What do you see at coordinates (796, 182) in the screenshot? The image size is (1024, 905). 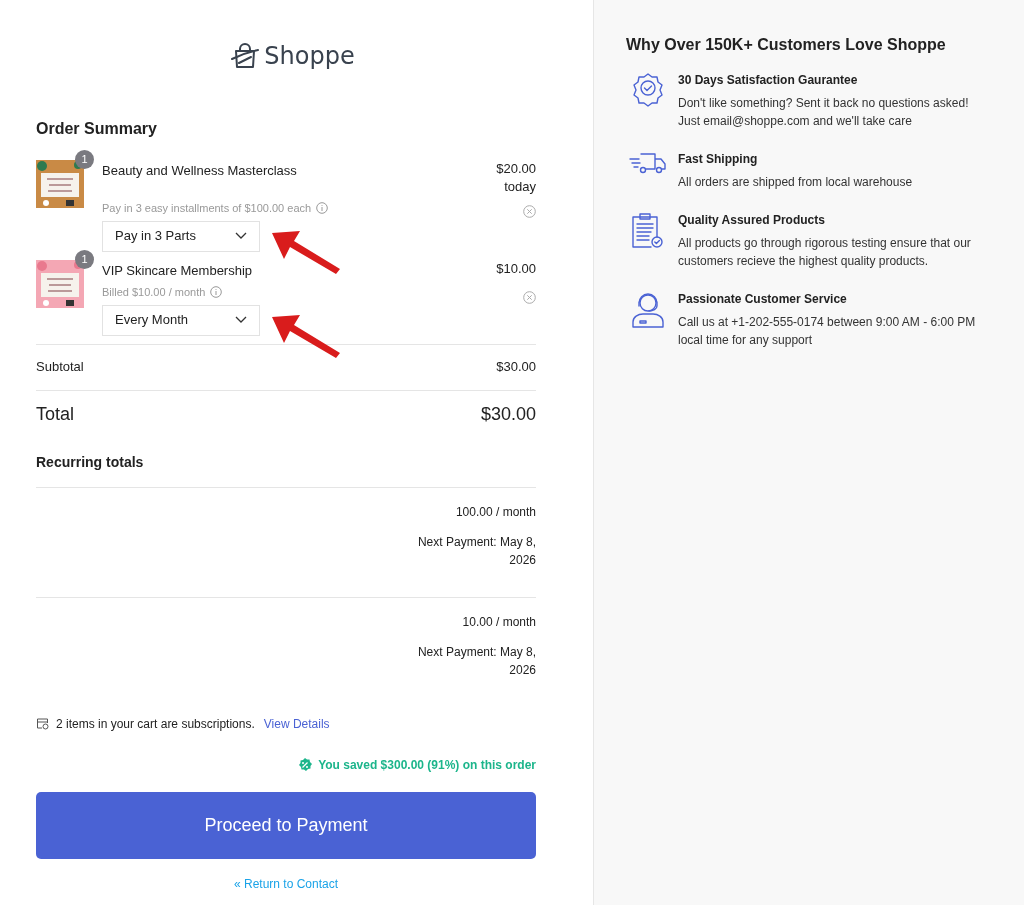 I see `benefit-description: All orders are shipped from local warehouse` at bounding box center [796, 182].